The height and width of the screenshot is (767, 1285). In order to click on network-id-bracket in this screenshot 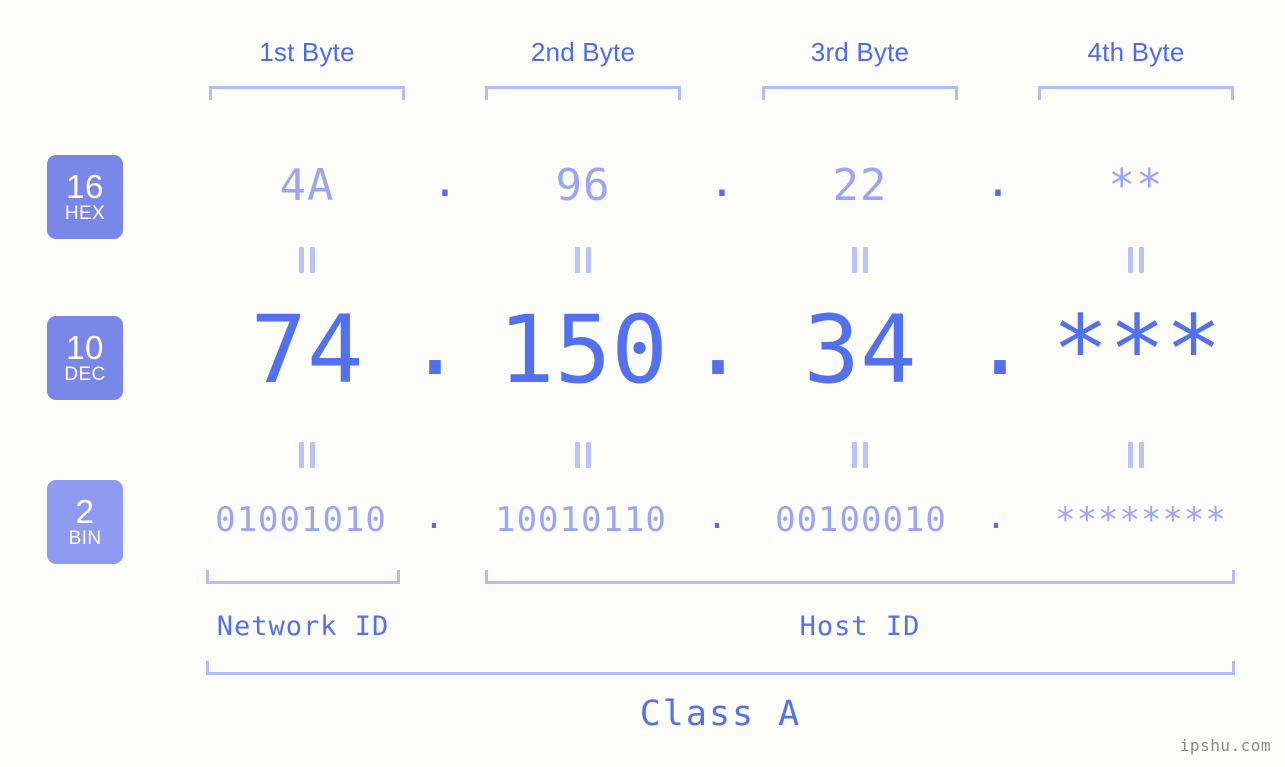, I will do `click(303, 577)`.